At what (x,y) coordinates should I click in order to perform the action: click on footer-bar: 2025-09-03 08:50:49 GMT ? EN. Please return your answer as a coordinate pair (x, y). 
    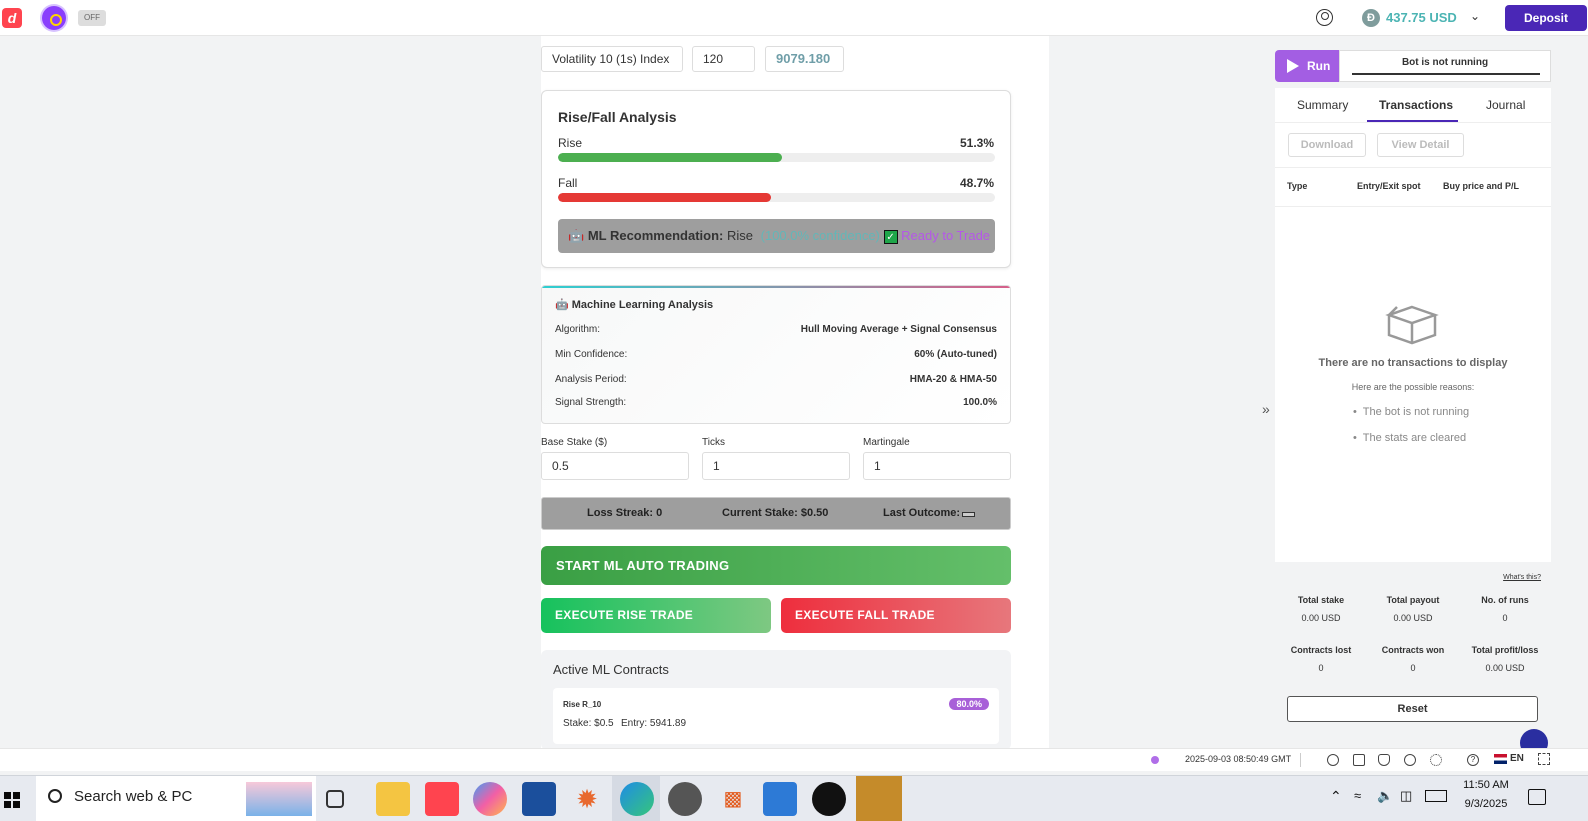
    Looking at the image, I should click on (794, 759).